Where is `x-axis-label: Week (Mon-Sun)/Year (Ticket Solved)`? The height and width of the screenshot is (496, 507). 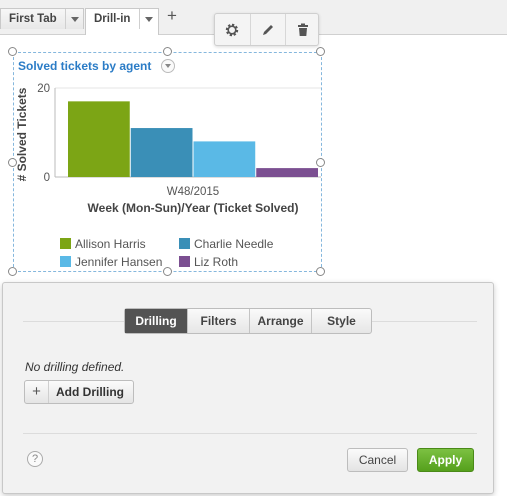 x-axis-label: Week (Mon-Sun)/Year (Ticket Solved) is located at coordinates (193, 208).